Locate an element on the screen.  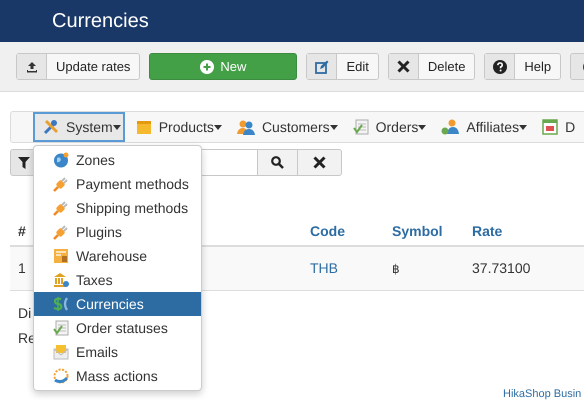
menu-tab: Affiliates is located at coordinates (481, 127).